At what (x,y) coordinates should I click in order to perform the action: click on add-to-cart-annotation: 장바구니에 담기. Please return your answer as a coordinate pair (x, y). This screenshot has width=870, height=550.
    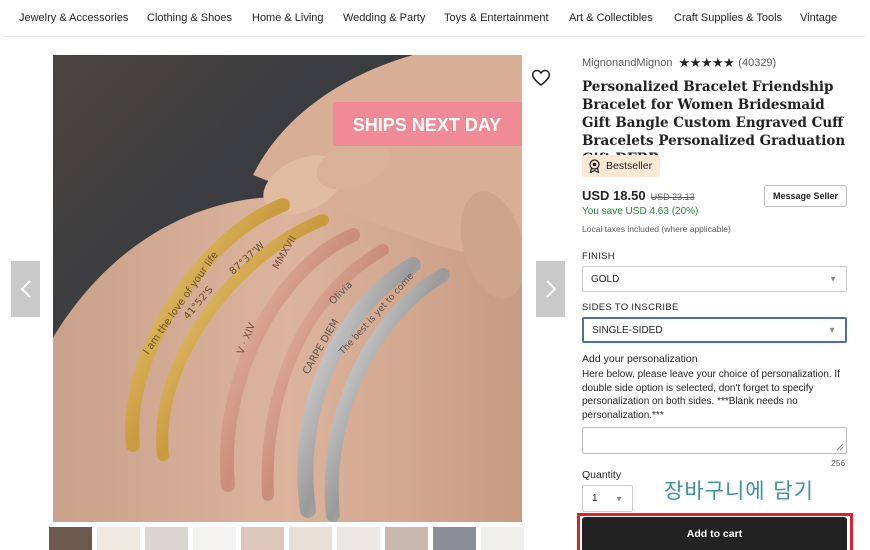
    Looking at the image, I should click on (739, 491).